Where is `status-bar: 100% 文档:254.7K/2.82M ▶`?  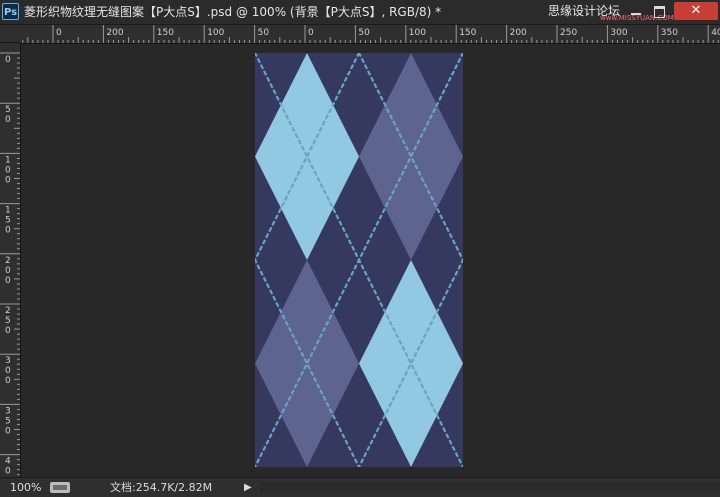
status-bar: 100% 文档:254.7K/2.82M ▶ is located at coordinates (360, 487).